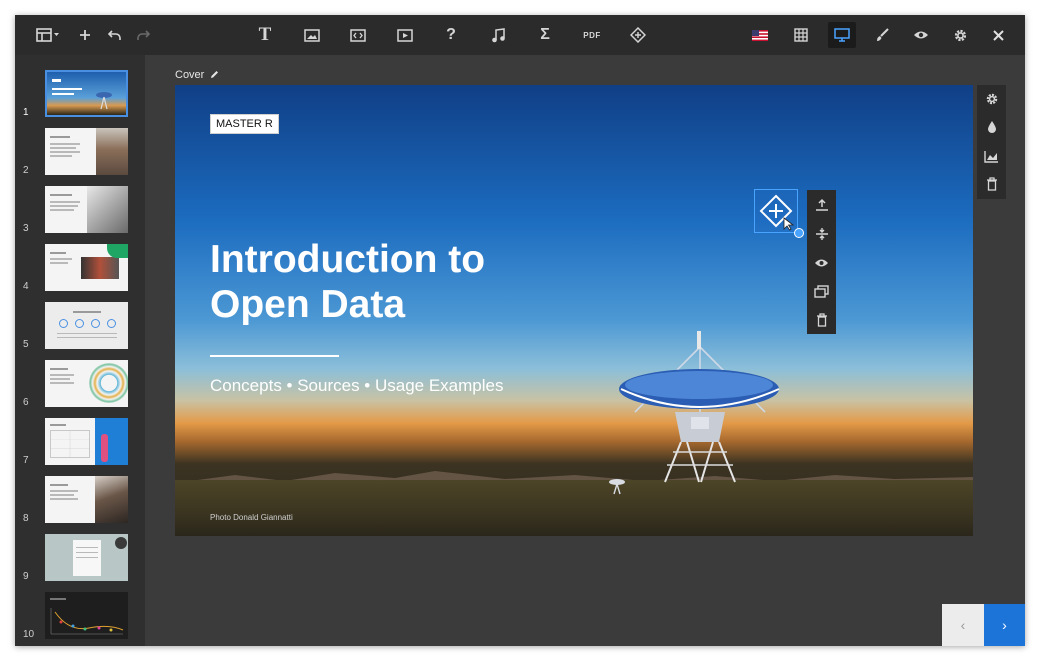 The height and width of the screenshot is (661, 1040). I want to click on slide-number: 2, so click(26, 170).